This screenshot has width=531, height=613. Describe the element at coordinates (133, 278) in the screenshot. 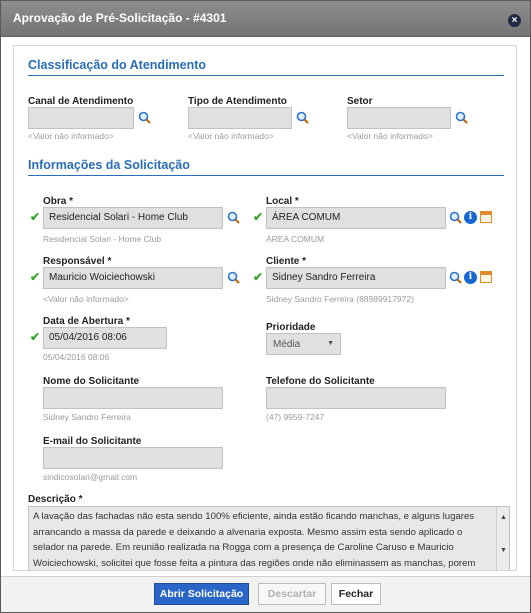

I see `responsavel-field: Mauricio Woiciechowski` at that location.